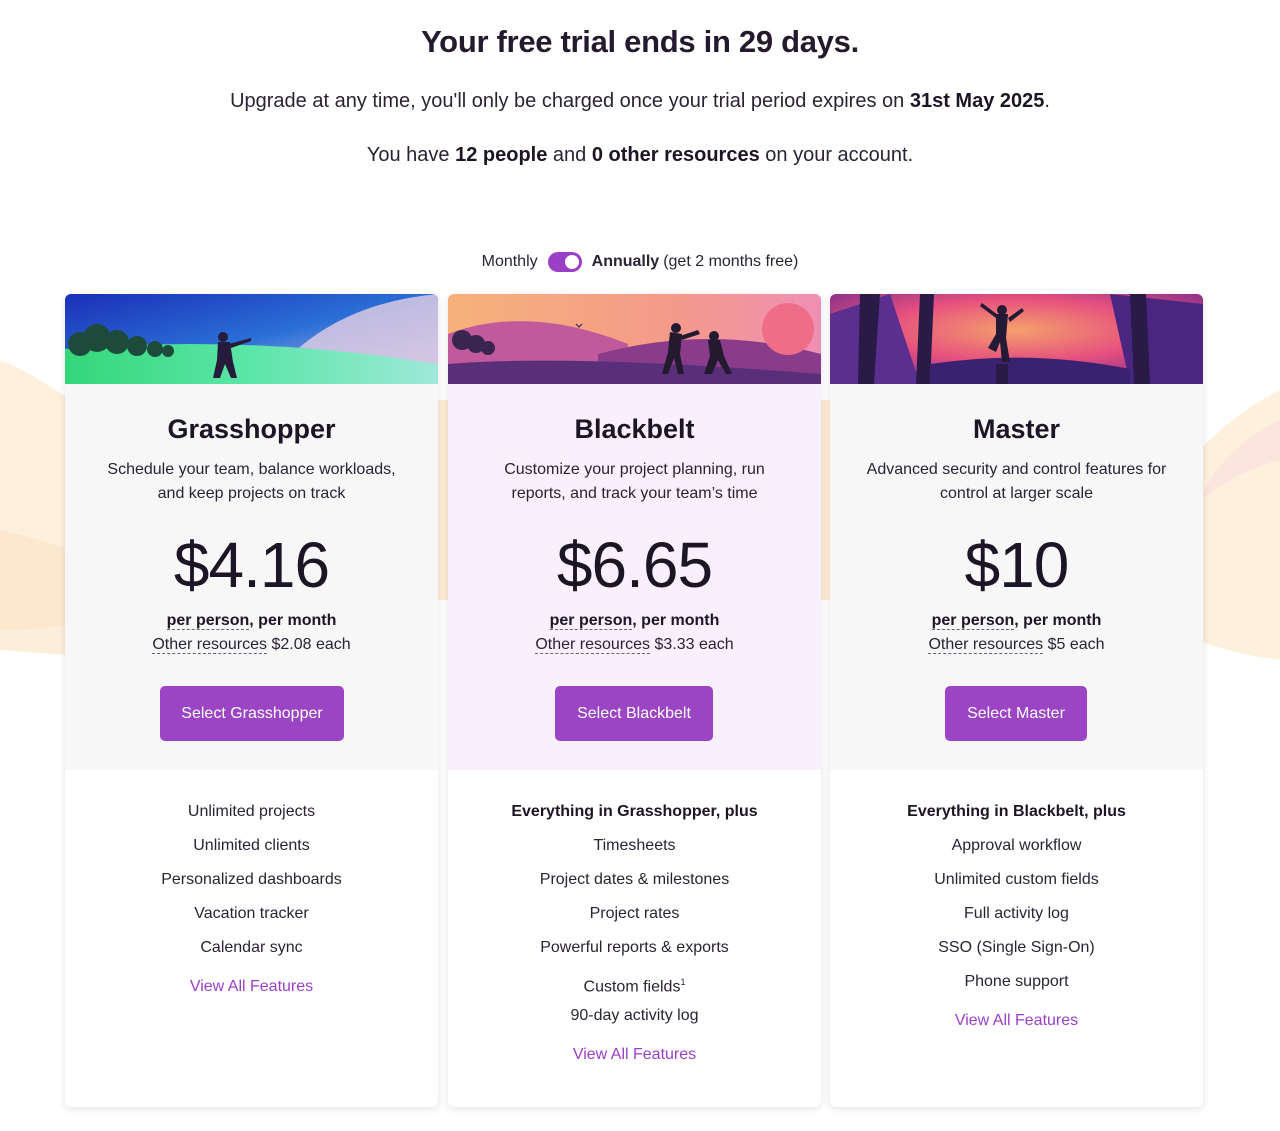 This screenshot has height=1131, width=1280. Describe the element at coordinates (839, 155) in the screenshot. I see `account-suffix: on your account.` at that location.